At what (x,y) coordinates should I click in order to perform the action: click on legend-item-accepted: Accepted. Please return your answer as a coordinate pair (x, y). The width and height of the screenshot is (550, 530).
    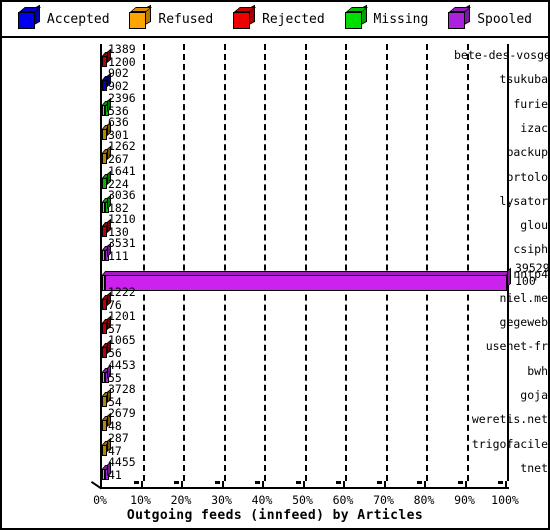
    Looking at the image, I should click on (63, 17).